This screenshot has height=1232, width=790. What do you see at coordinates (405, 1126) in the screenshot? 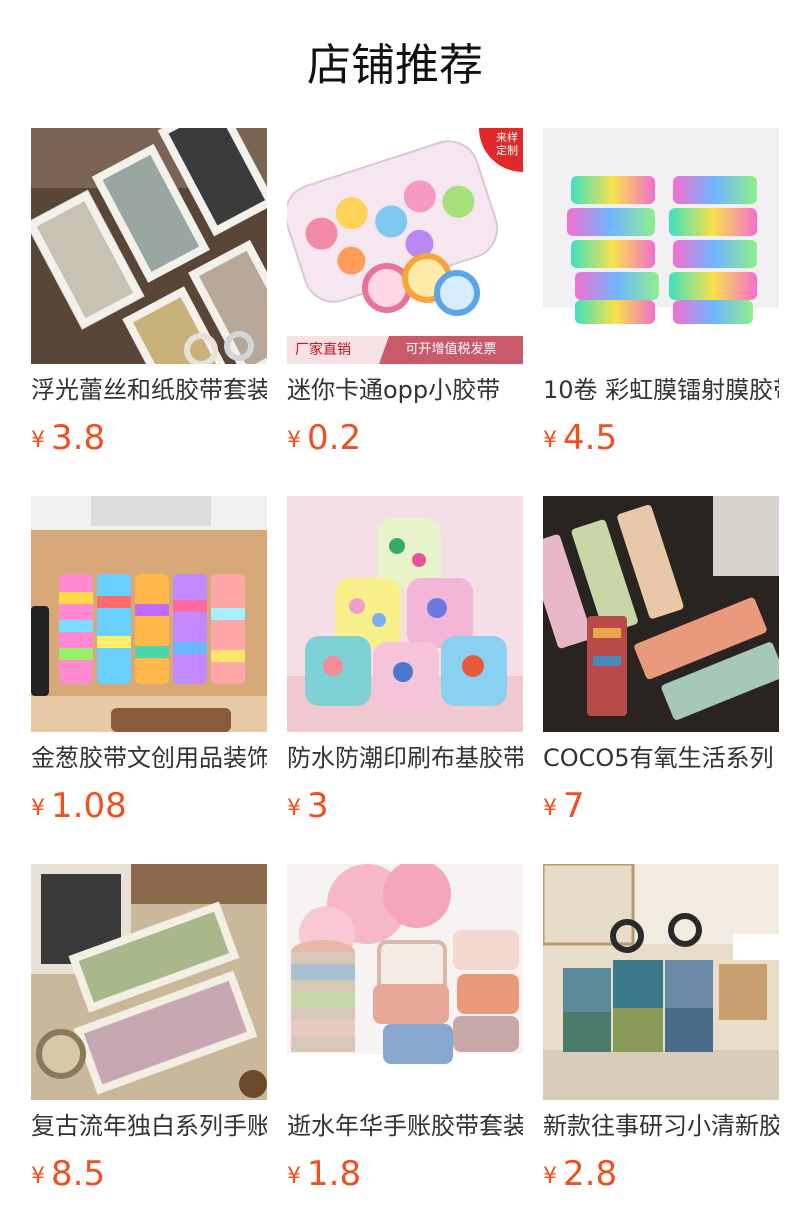
I see `product-name: 逝水年华手账胶带套装` at bounding box center [405, 1126].